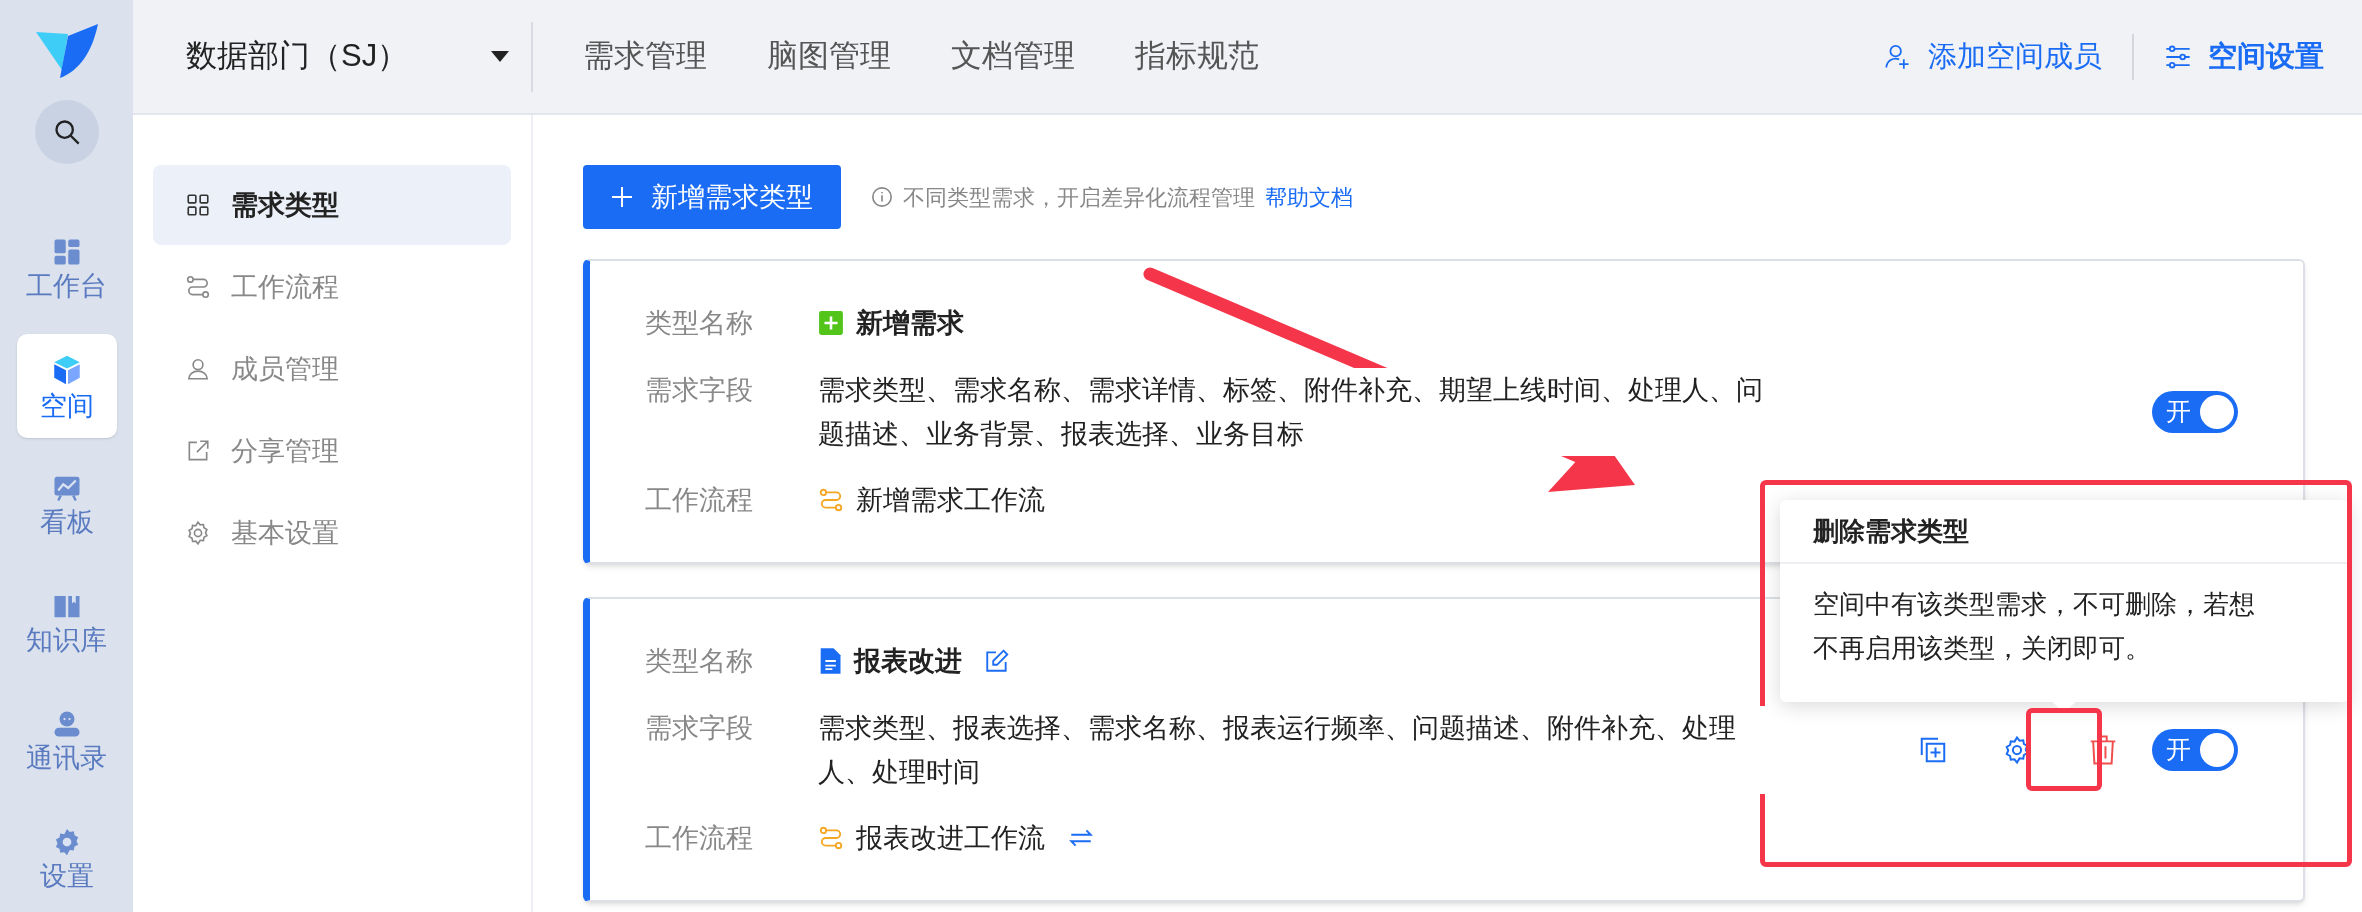 This screenshot has width=2362, height=912. I want to click on settings-icon, so click(198, 533).